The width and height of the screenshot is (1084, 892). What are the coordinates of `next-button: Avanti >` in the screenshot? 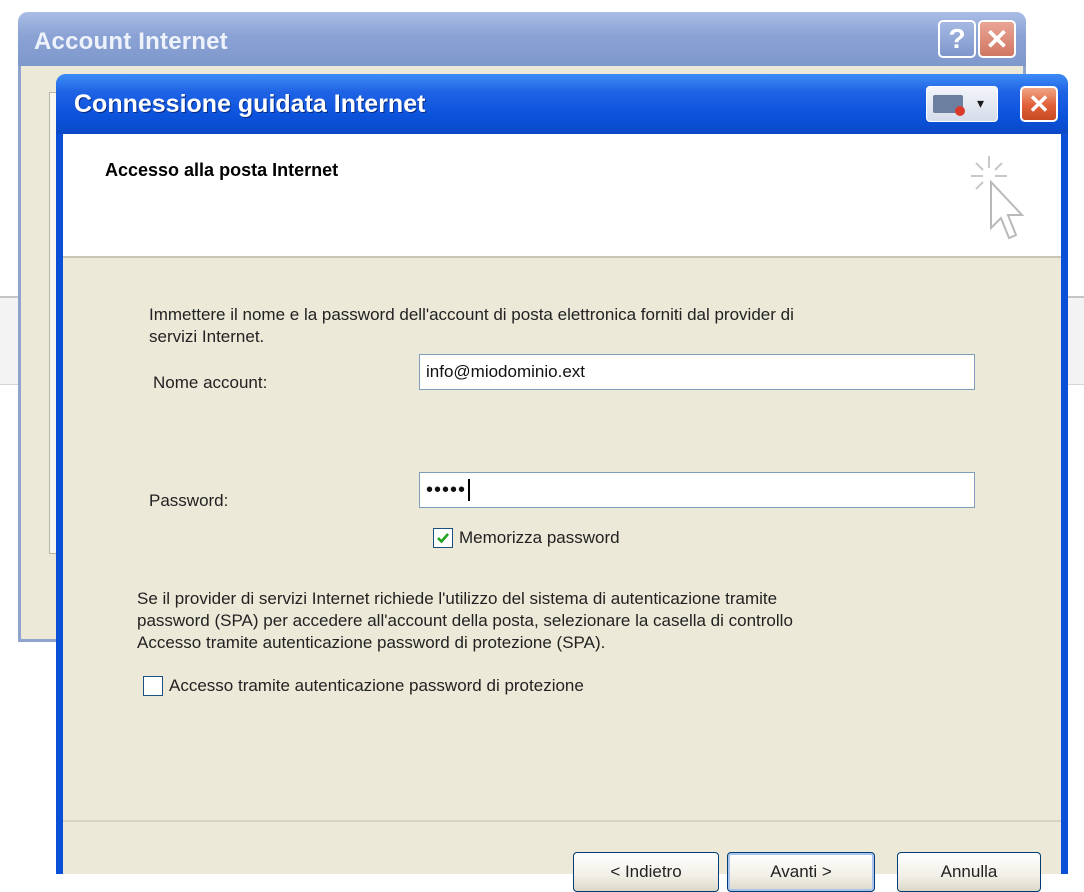 It's located at (801, 872).